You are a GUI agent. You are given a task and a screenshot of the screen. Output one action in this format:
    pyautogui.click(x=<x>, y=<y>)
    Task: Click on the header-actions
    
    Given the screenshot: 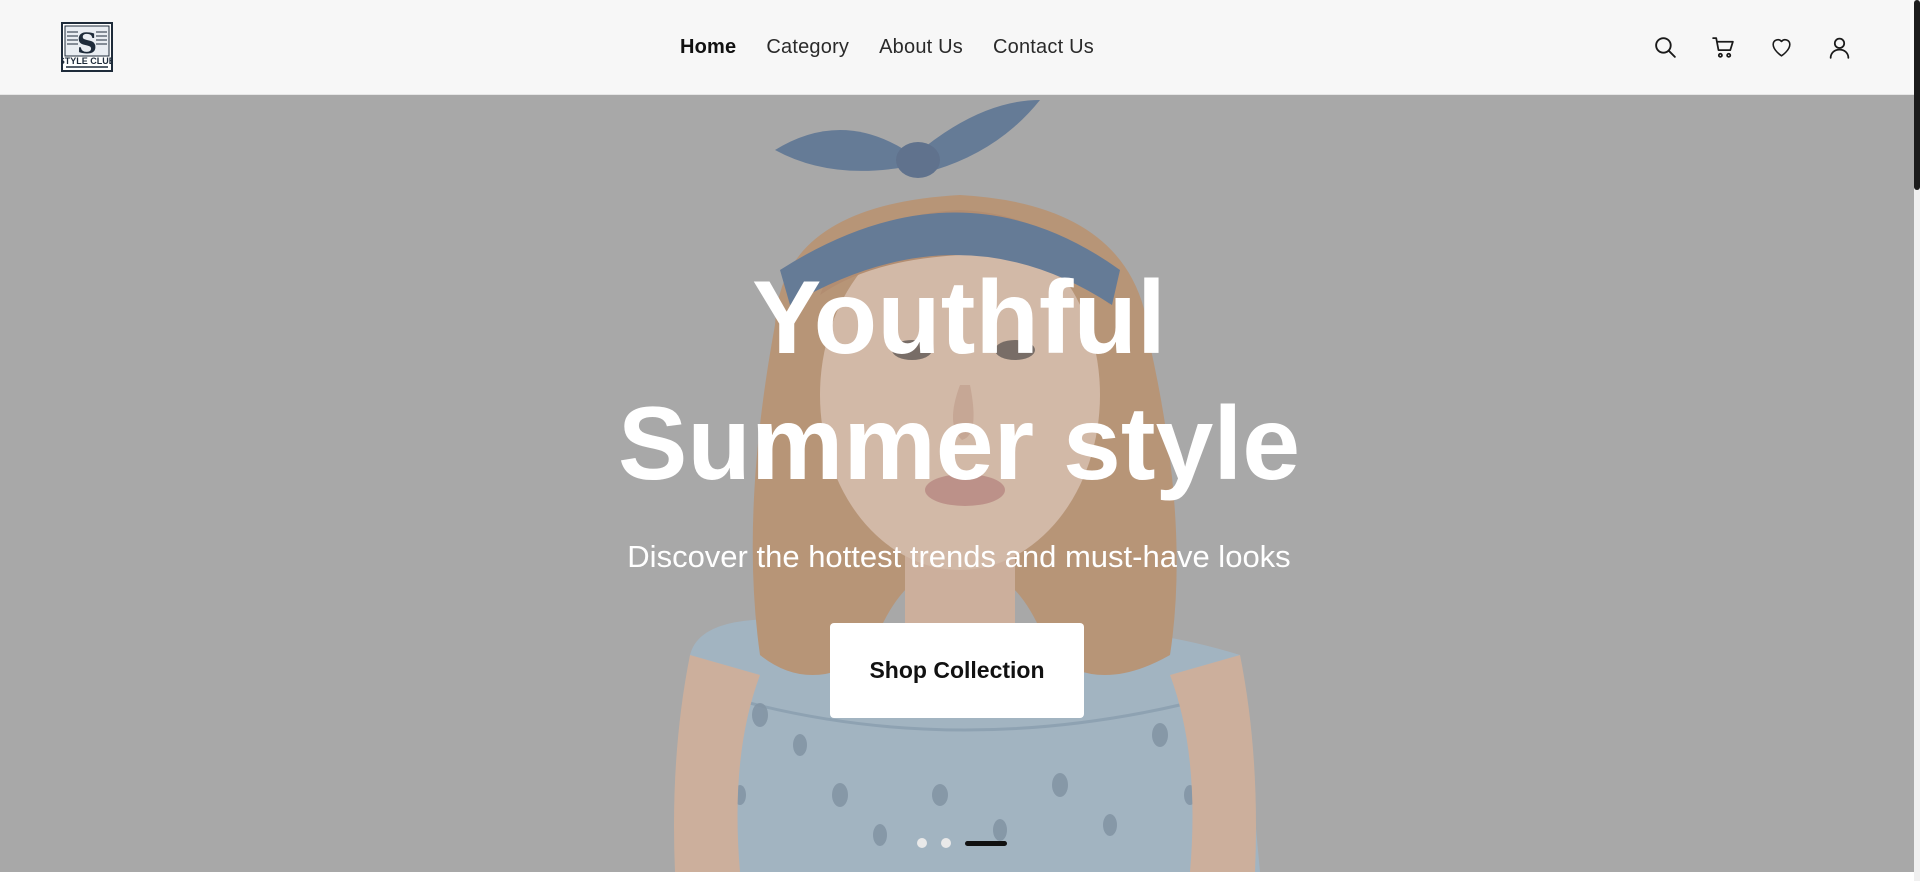 What is the action you would take?
    pyautogui.click(x=1752, y=47)
    